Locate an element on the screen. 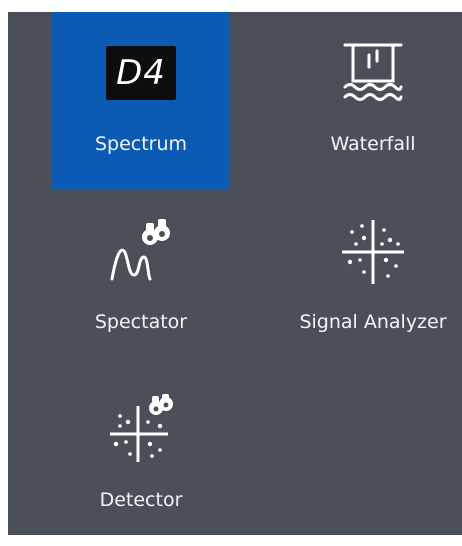 Image resolution: width=462 pixels, height=546 pixels. spectator-icon is located at coordinates (141, 251).